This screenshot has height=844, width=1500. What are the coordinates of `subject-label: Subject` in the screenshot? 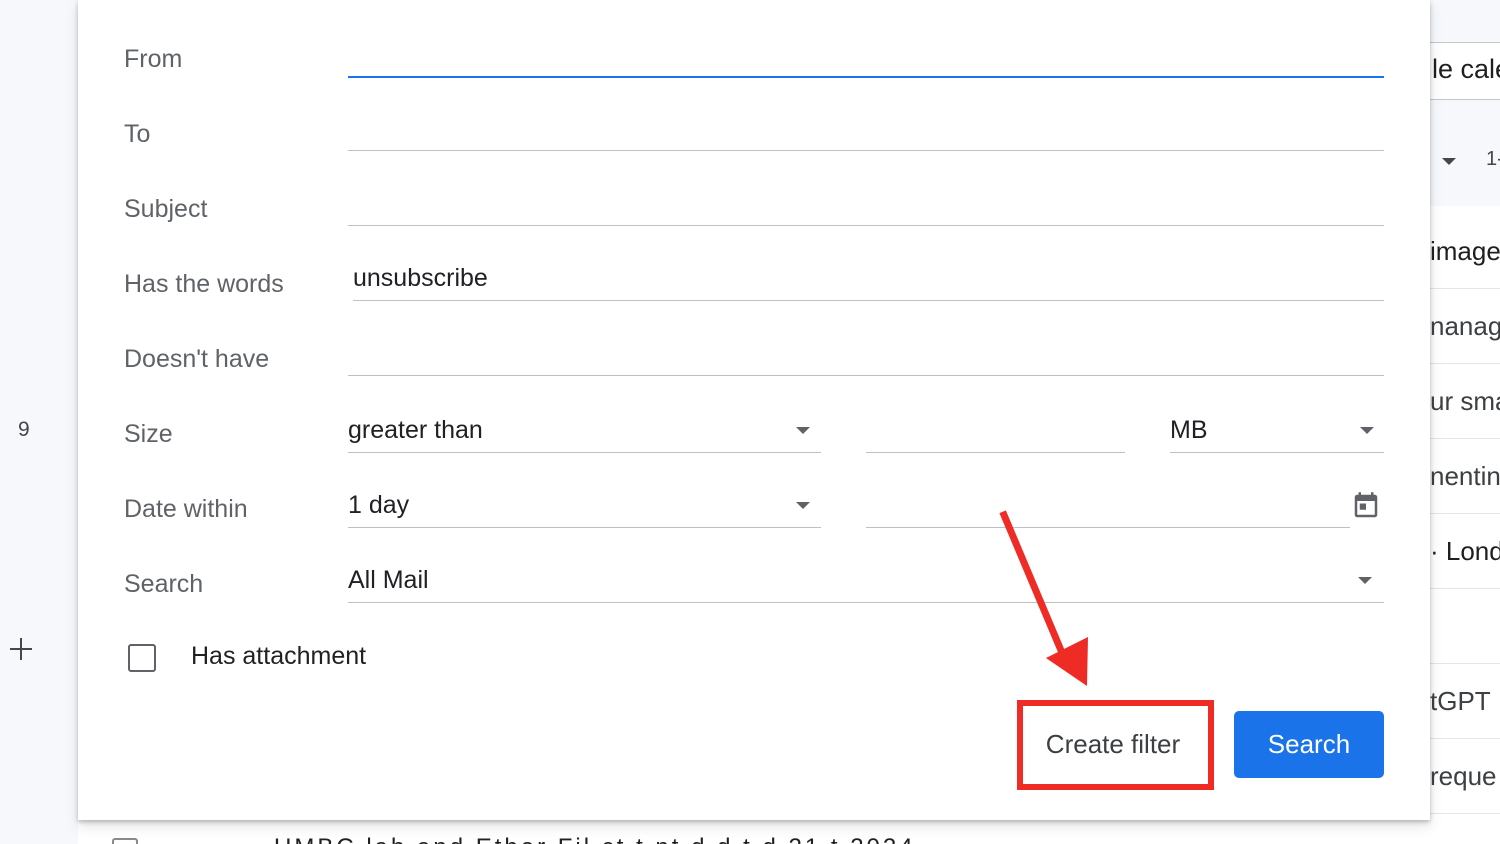 It's located at (166, 209).